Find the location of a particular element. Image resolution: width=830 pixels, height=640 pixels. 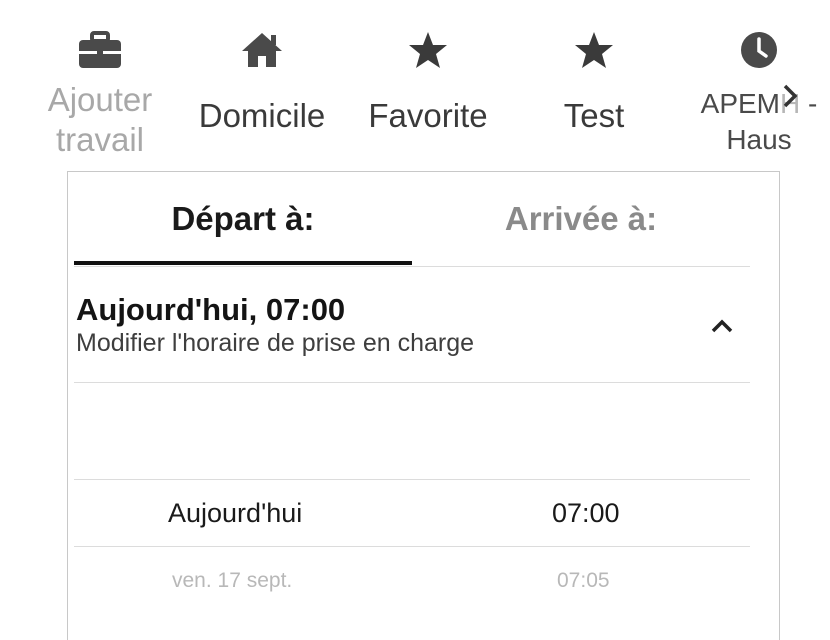

clock-icon is located at coordinates (759, 50).